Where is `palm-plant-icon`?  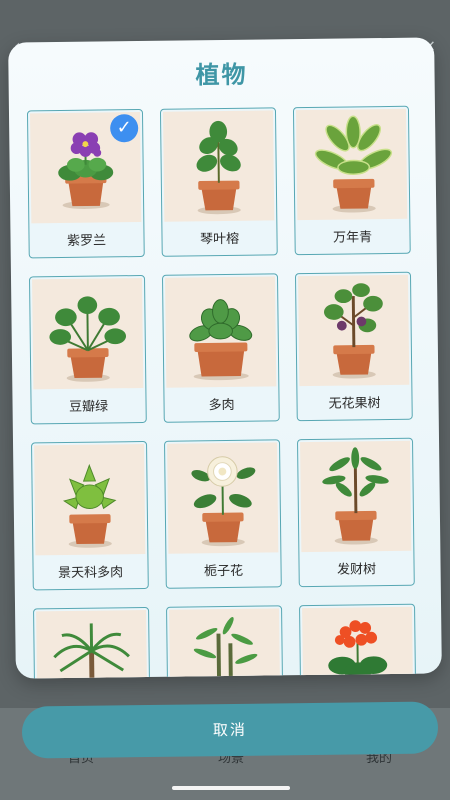 palm-plant-icon is located at coordinates (92, 644).